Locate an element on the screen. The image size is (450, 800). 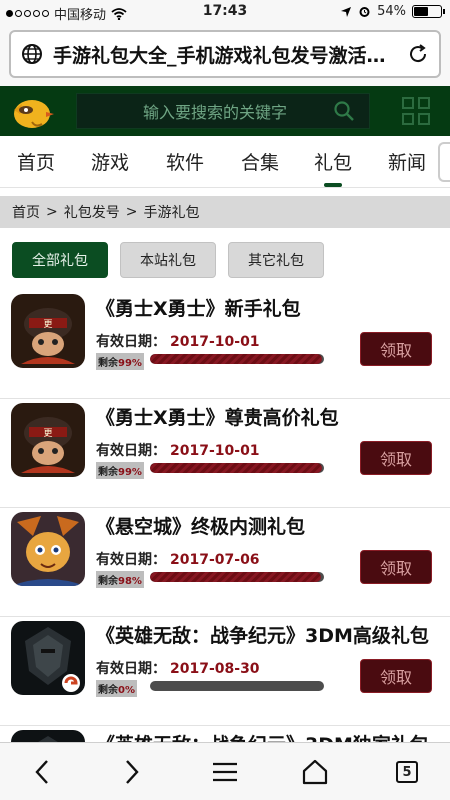
filter-site-button: 本站礼包 is located at coordinates (168, 260).